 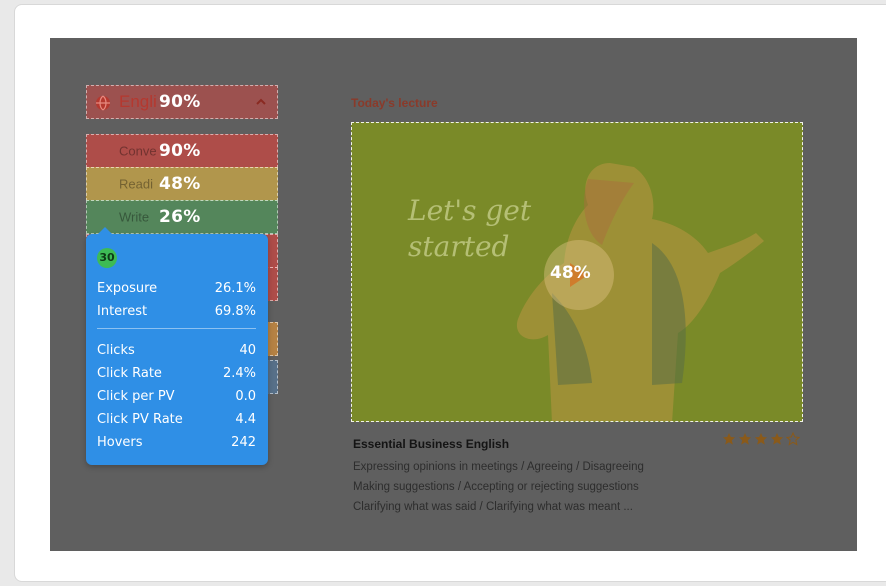 I want to click on tooltip-row-value: 4.4, so click(x=245, y=419).